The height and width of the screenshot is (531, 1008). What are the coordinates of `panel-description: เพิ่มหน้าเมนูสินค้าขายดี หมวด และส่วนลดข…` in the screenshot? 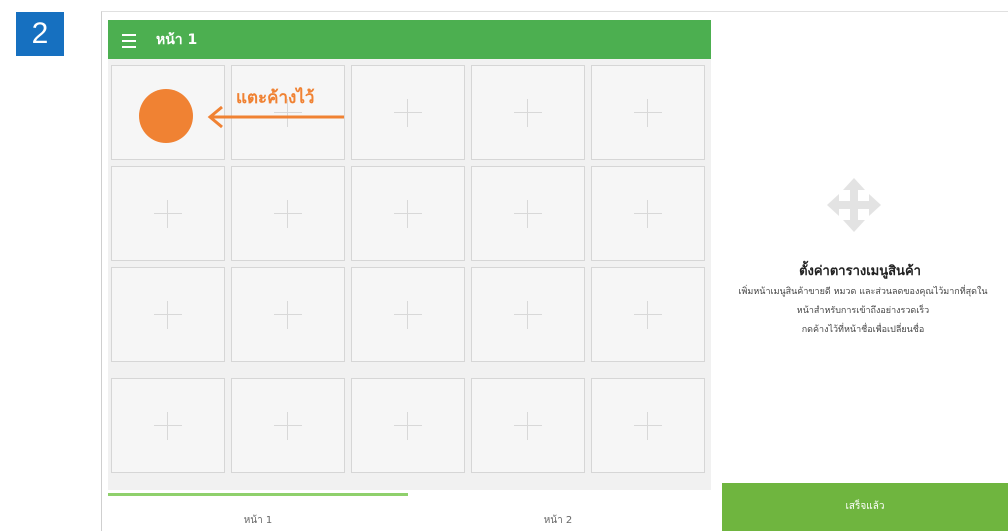 It's located at (863, 311).